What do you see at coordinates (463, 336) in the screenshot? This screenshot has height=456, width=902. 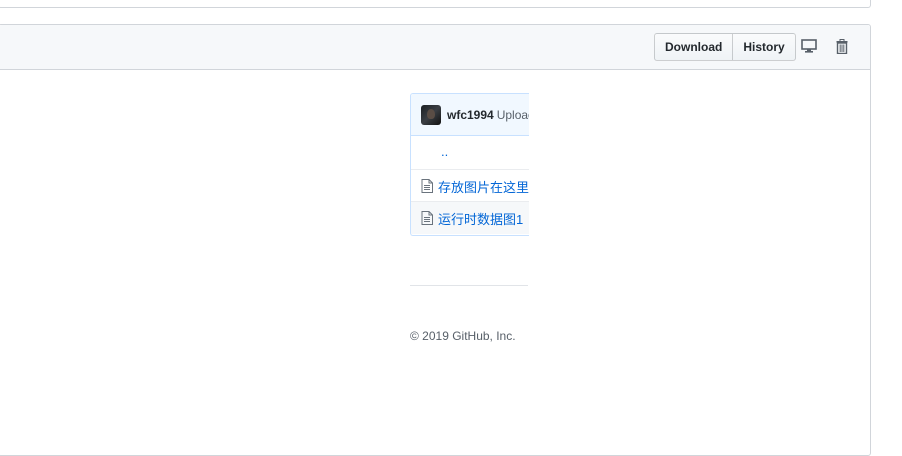 I see `footer-copyright: © 2019 GitHub, Inc.` at bounding box center [463, 336].